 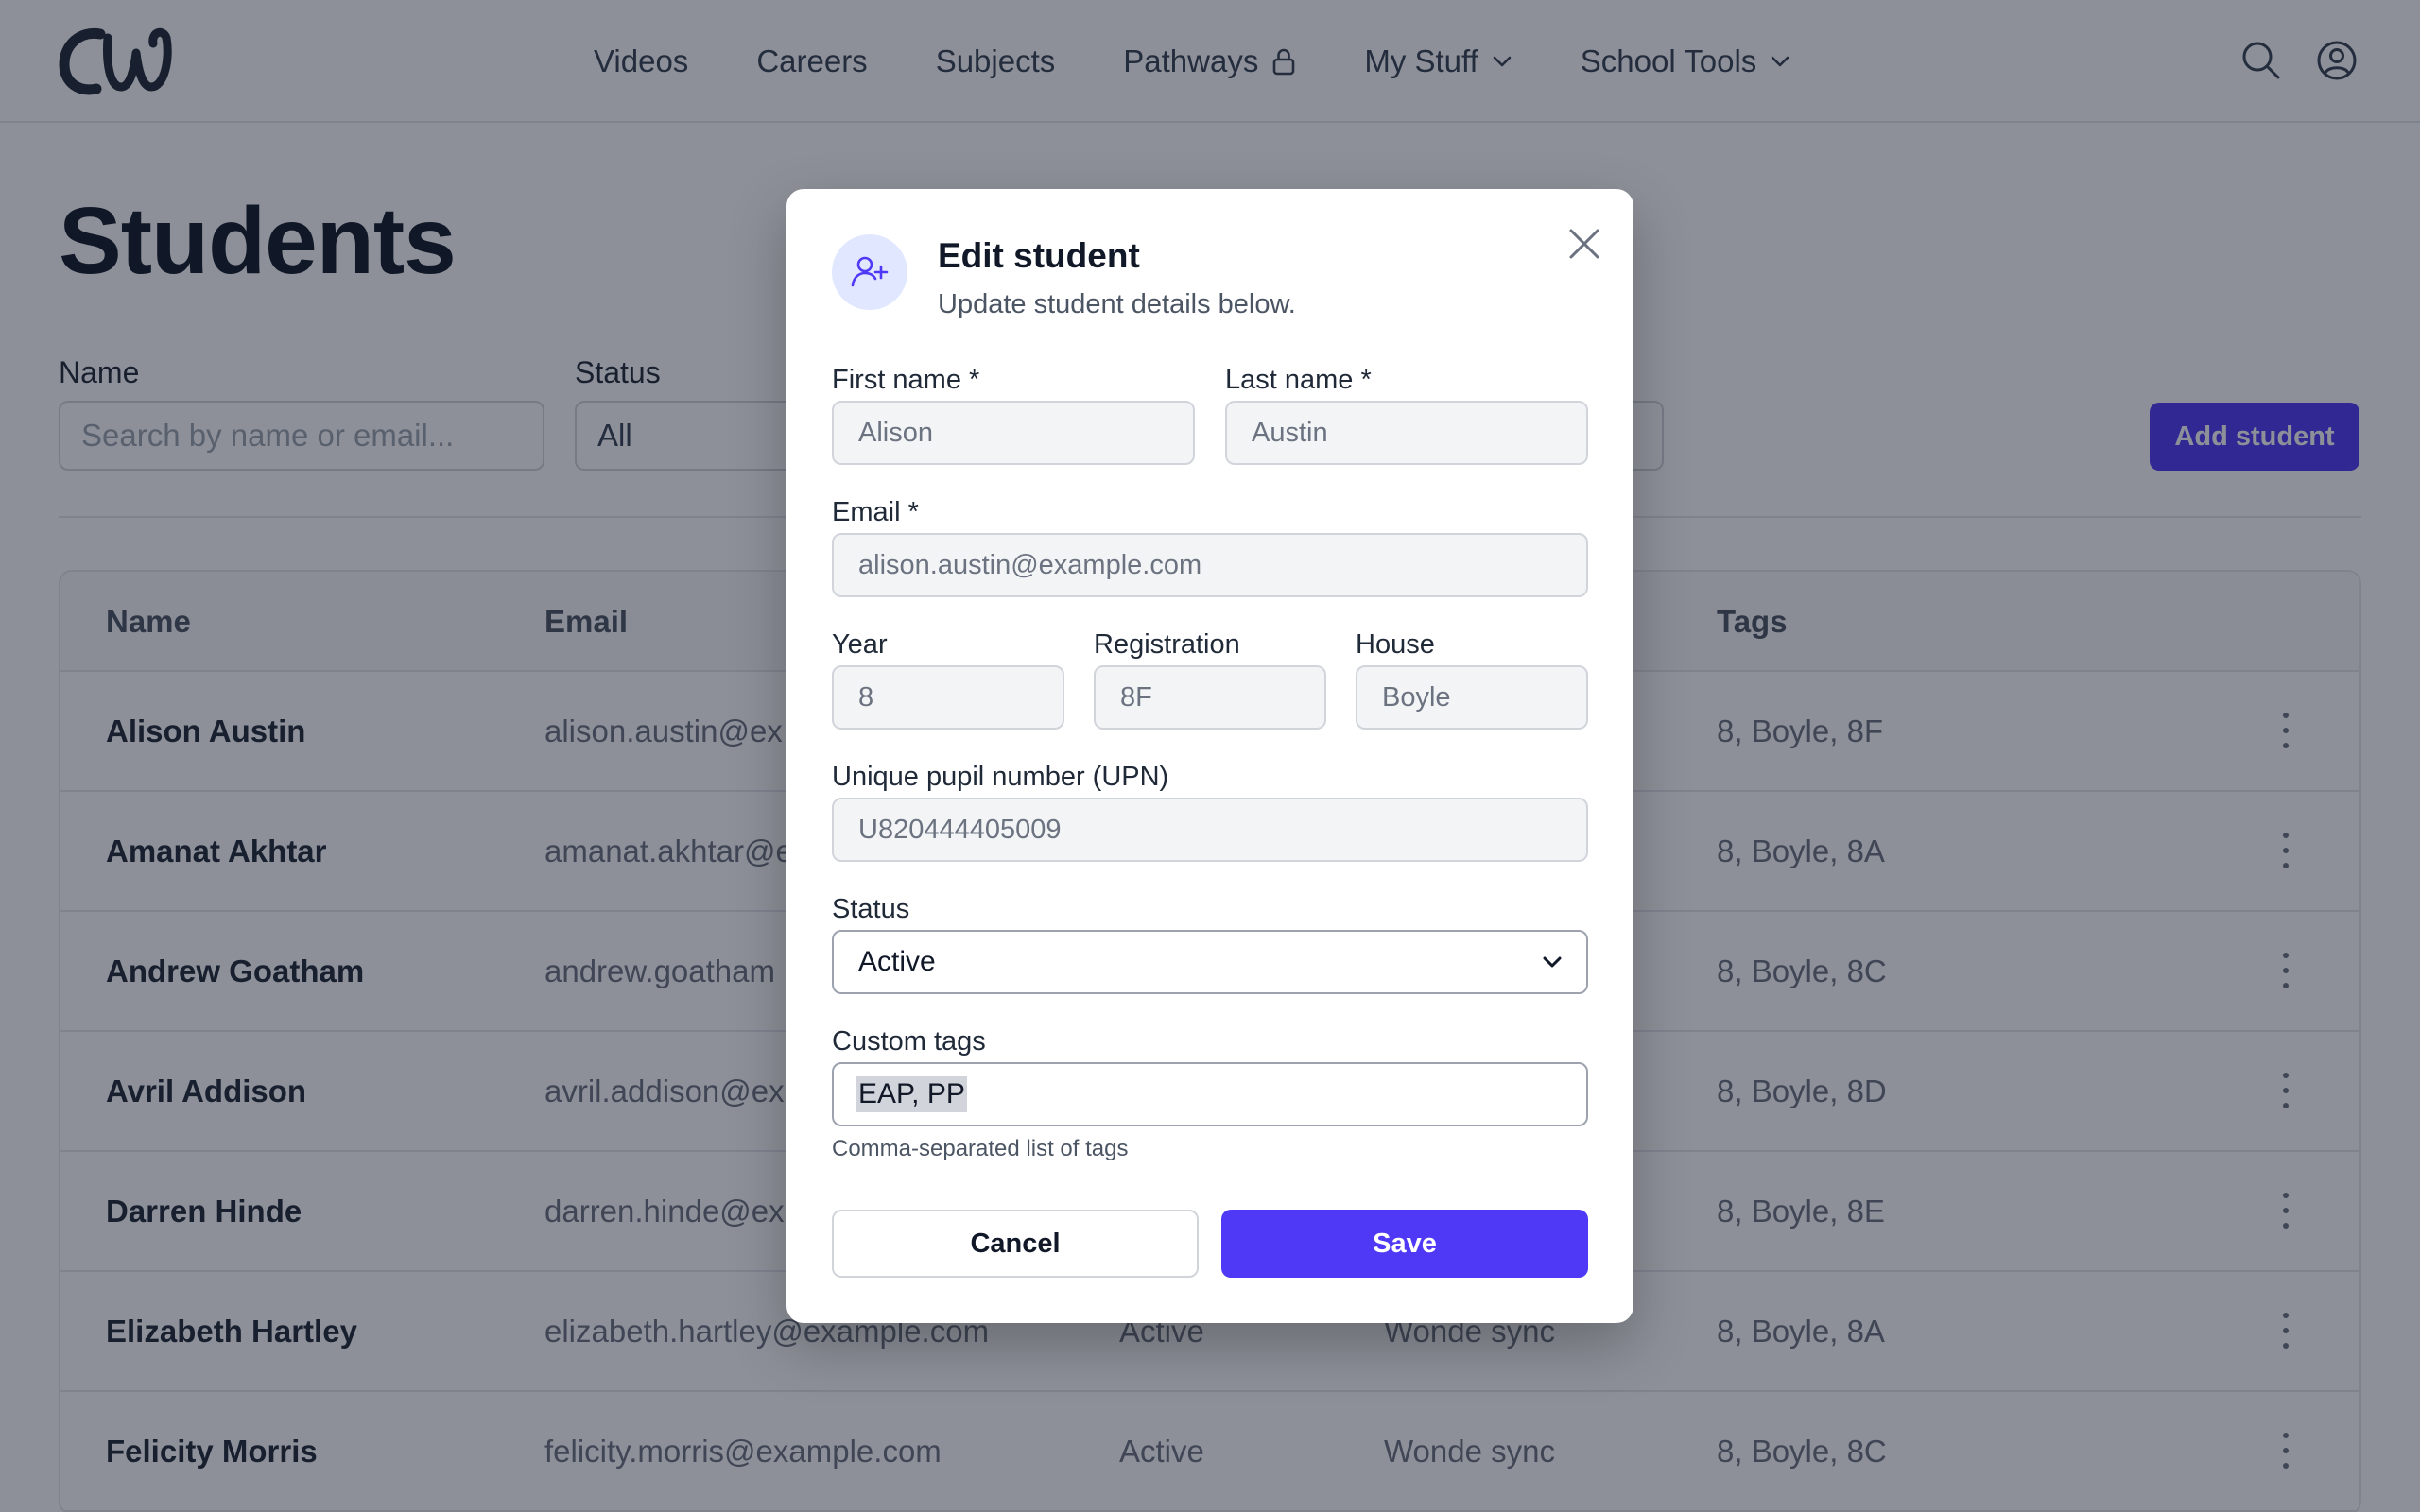 I want to click on custom-tags-label: Custom tags, so click(x=909, y=1041).